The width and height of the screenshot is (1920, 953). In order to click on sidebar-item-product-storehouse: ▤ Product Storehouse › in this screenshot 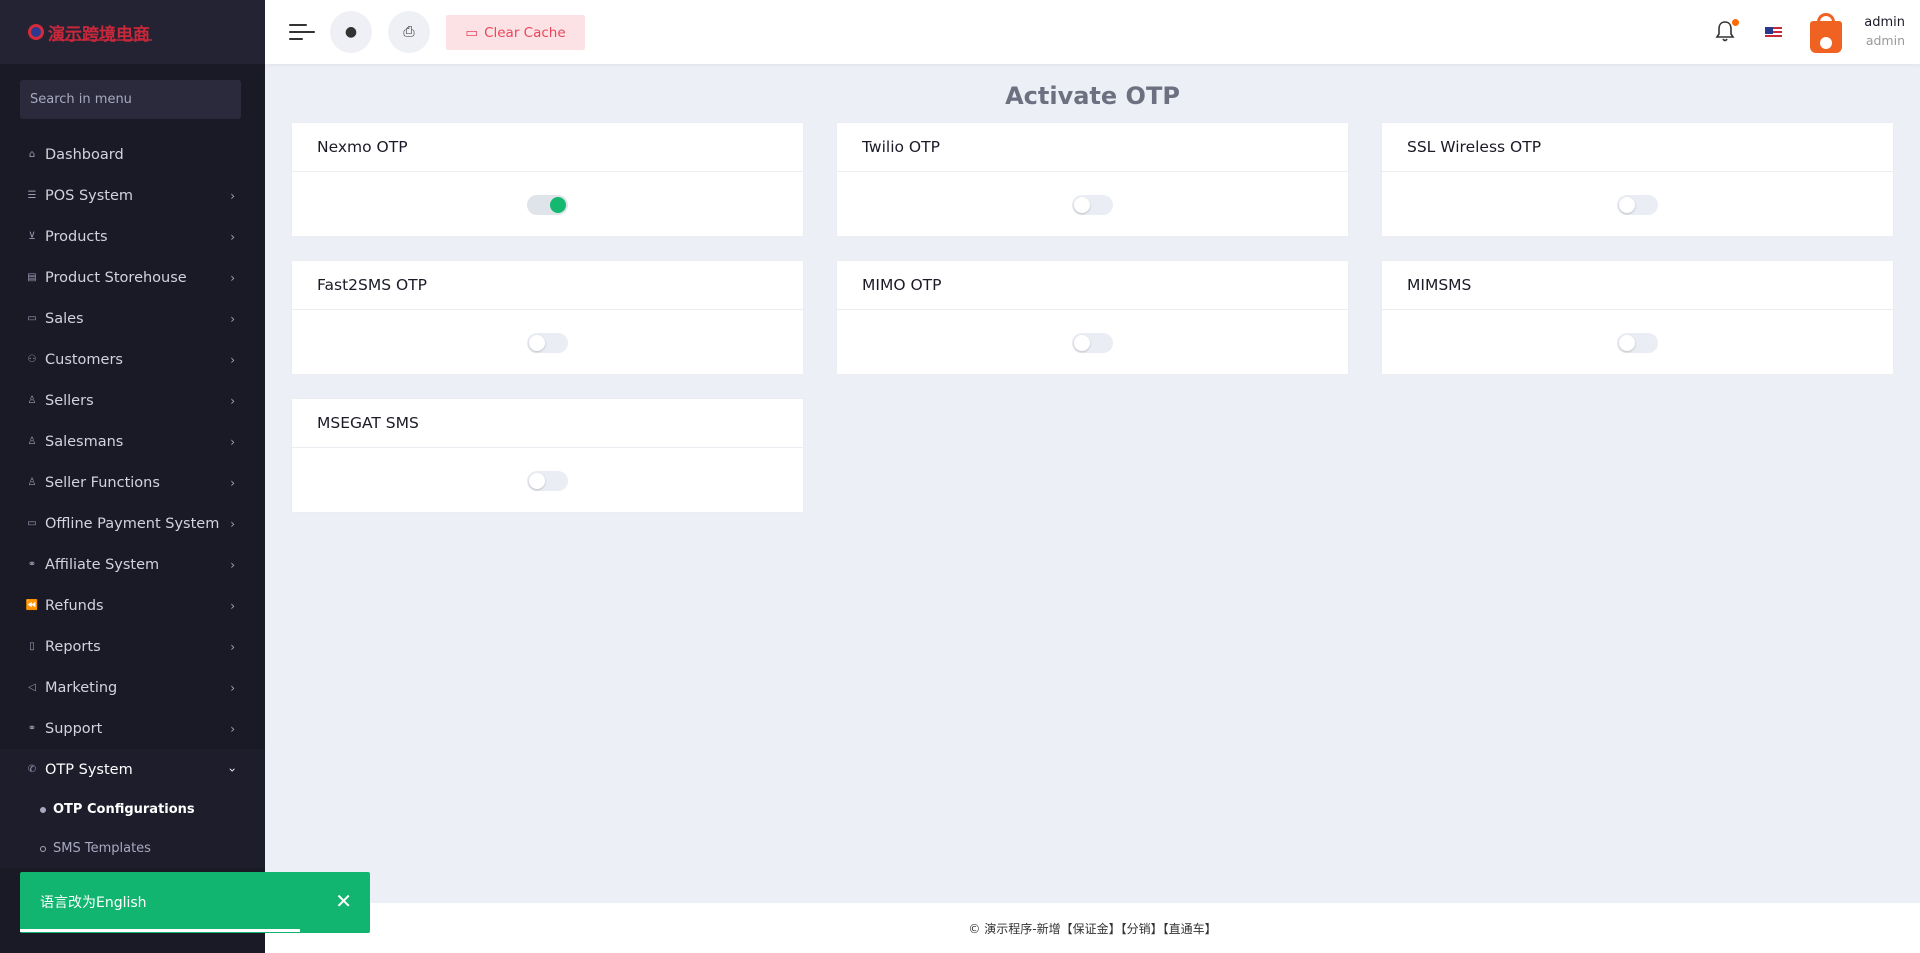, I will do `click(132, 277)`.